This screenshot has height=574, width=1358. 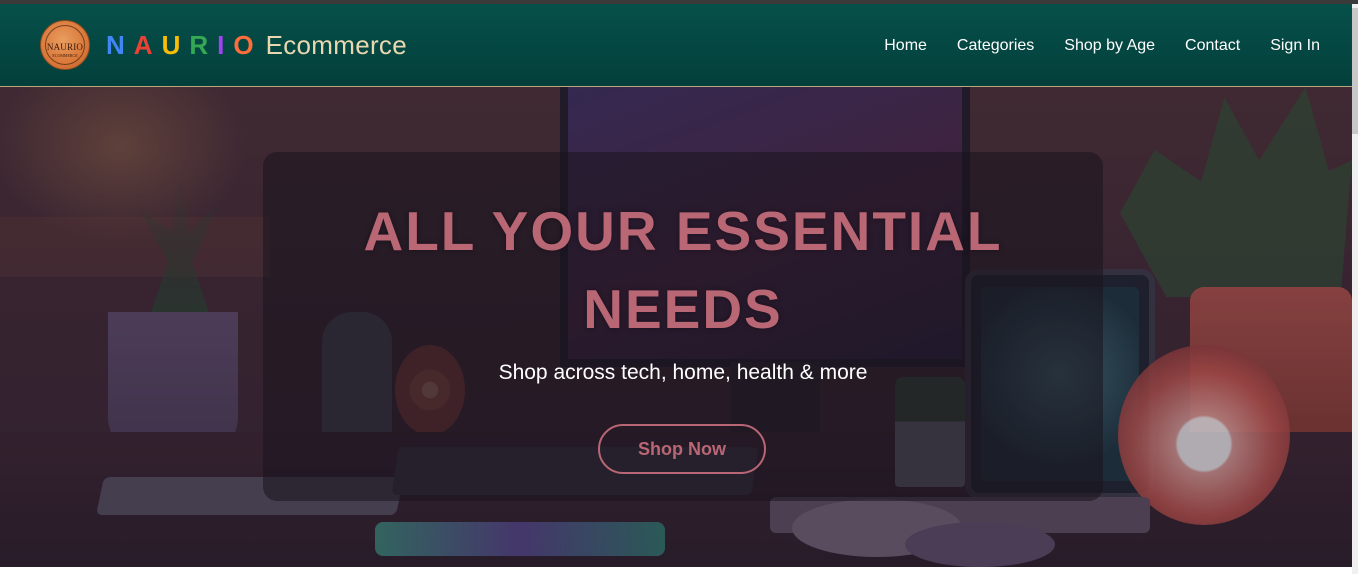 What do you see at coordinates (1295, 46) in the screenshot?
I see `nav-sign-in-link: Sign In` at bounding box center [1295, 46].